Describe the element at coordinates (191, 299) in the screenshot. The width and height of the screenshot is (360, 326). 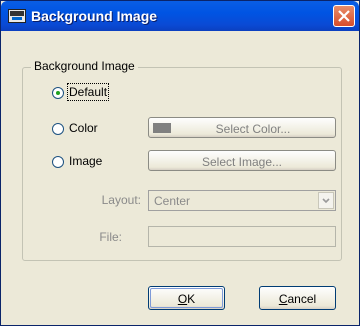
I see `ok-label-rest: K` at that location.